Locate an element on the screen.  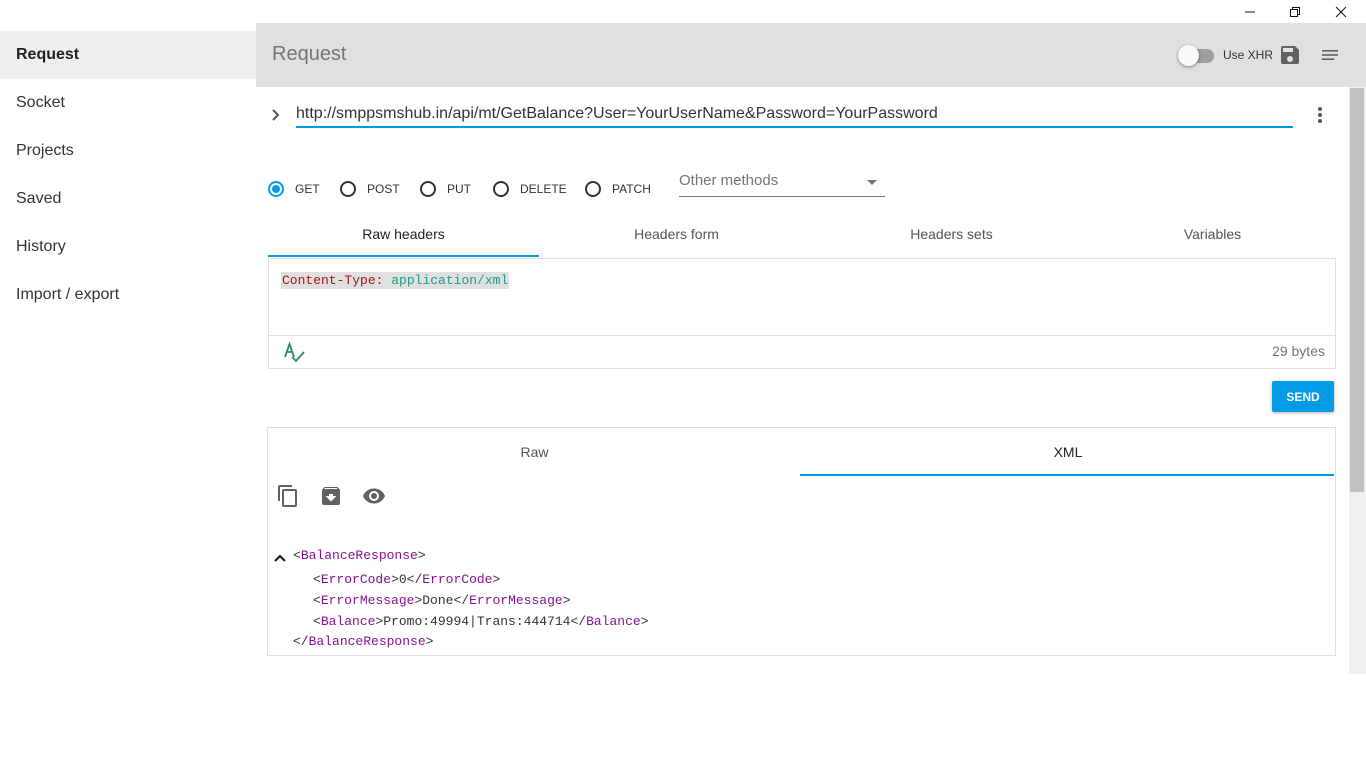
headers-size: 29 bytes is located at coordinates (1298, 351).